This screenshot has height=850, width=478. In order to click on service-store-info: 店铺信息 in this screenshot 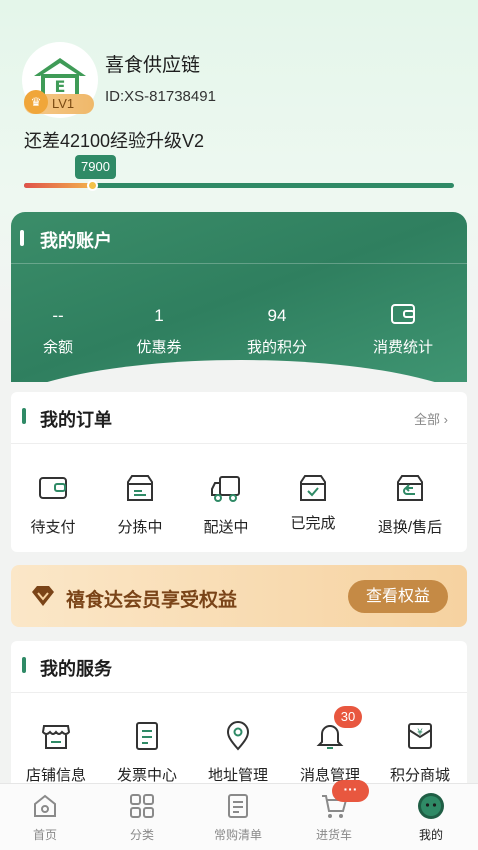, I will do `click(56, 752)`.